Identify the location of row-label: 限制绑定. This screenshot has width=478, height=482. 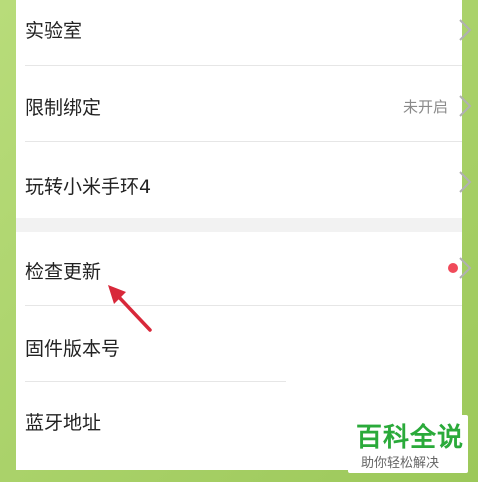
(63, 108).